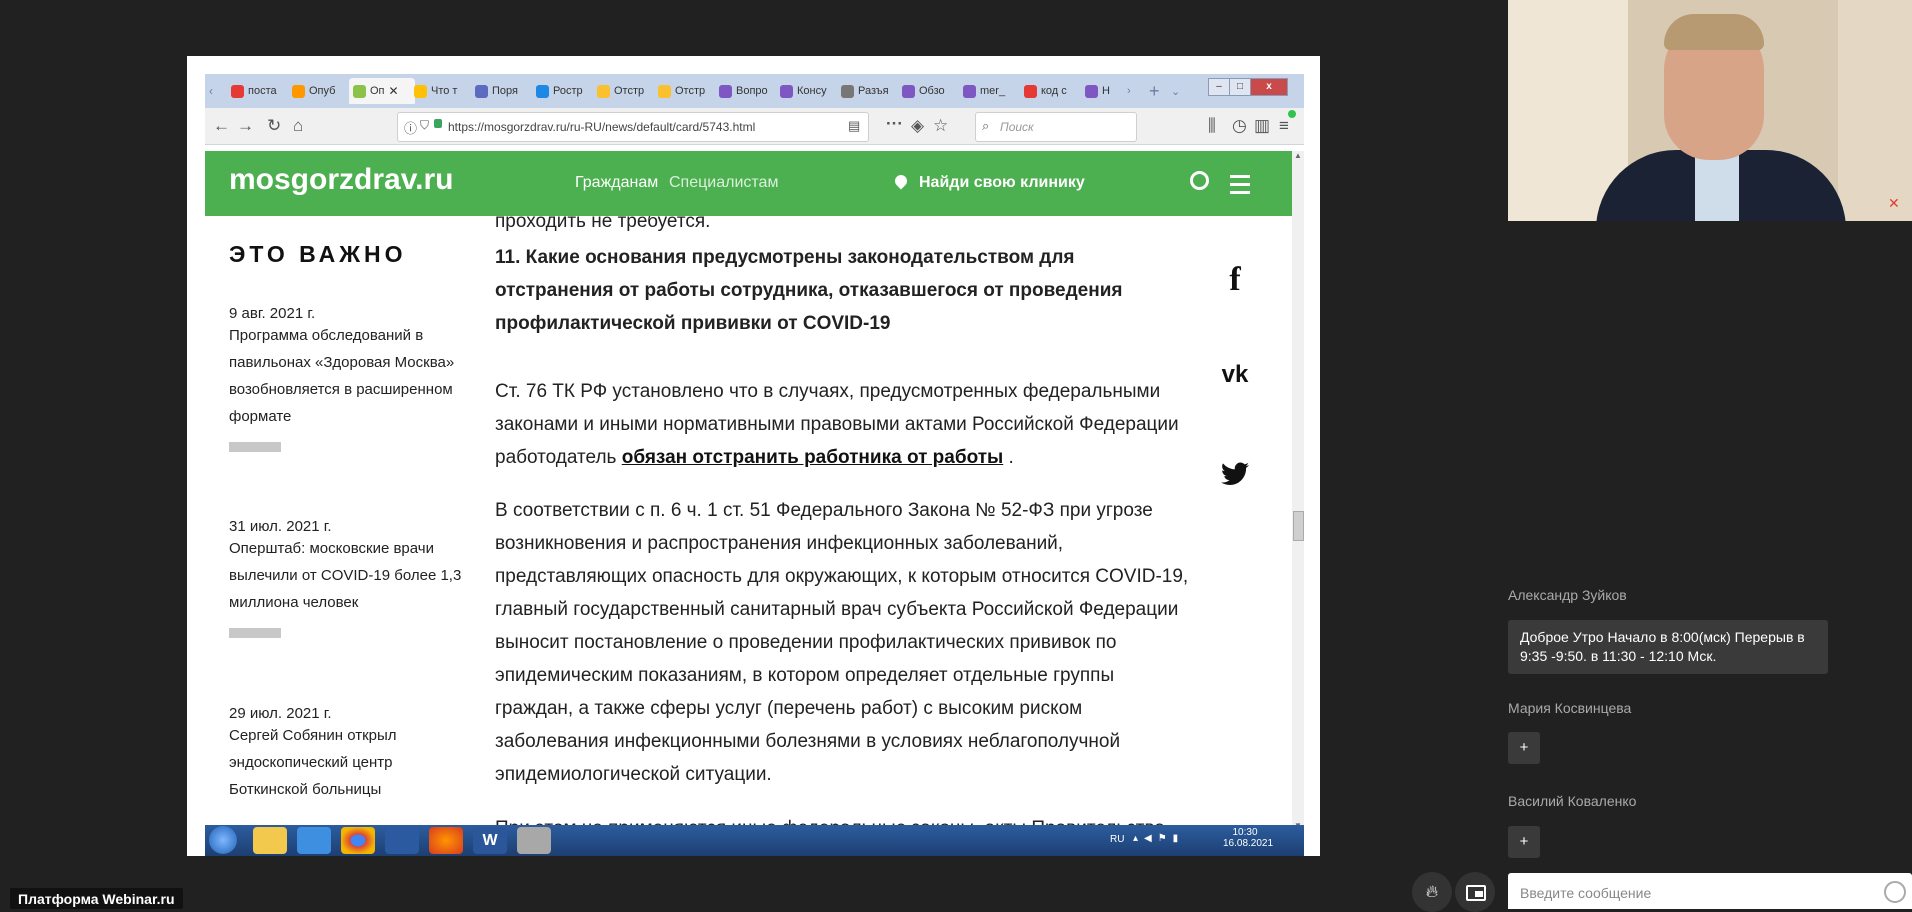 This screenshot has height=912, width=1912. Describe the element at coordinates (1875, 110) in the screenshot. I see `curtain` at that location.